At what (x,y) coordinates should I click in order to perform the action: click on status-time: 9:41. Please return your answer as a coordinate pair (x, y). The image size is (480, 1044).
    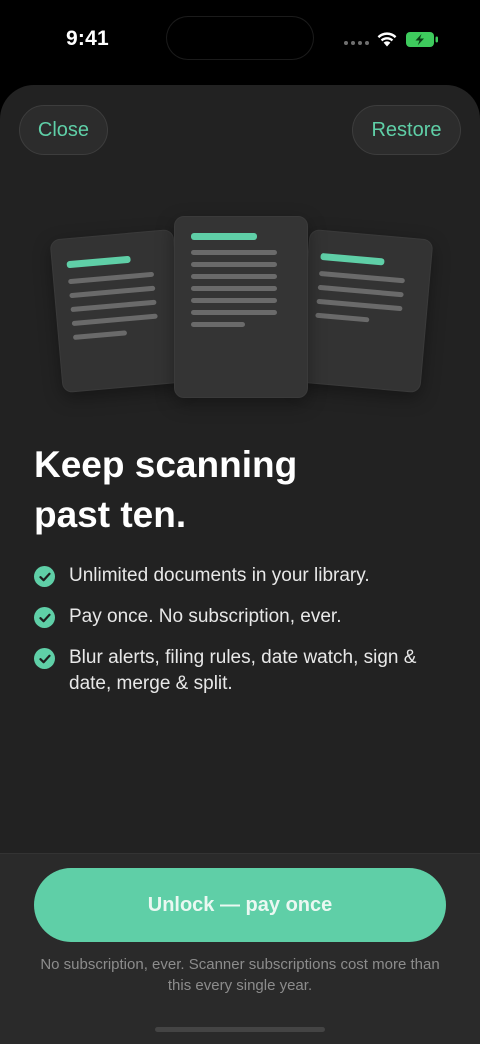
    Looking at the image, I should click on (87, 38).